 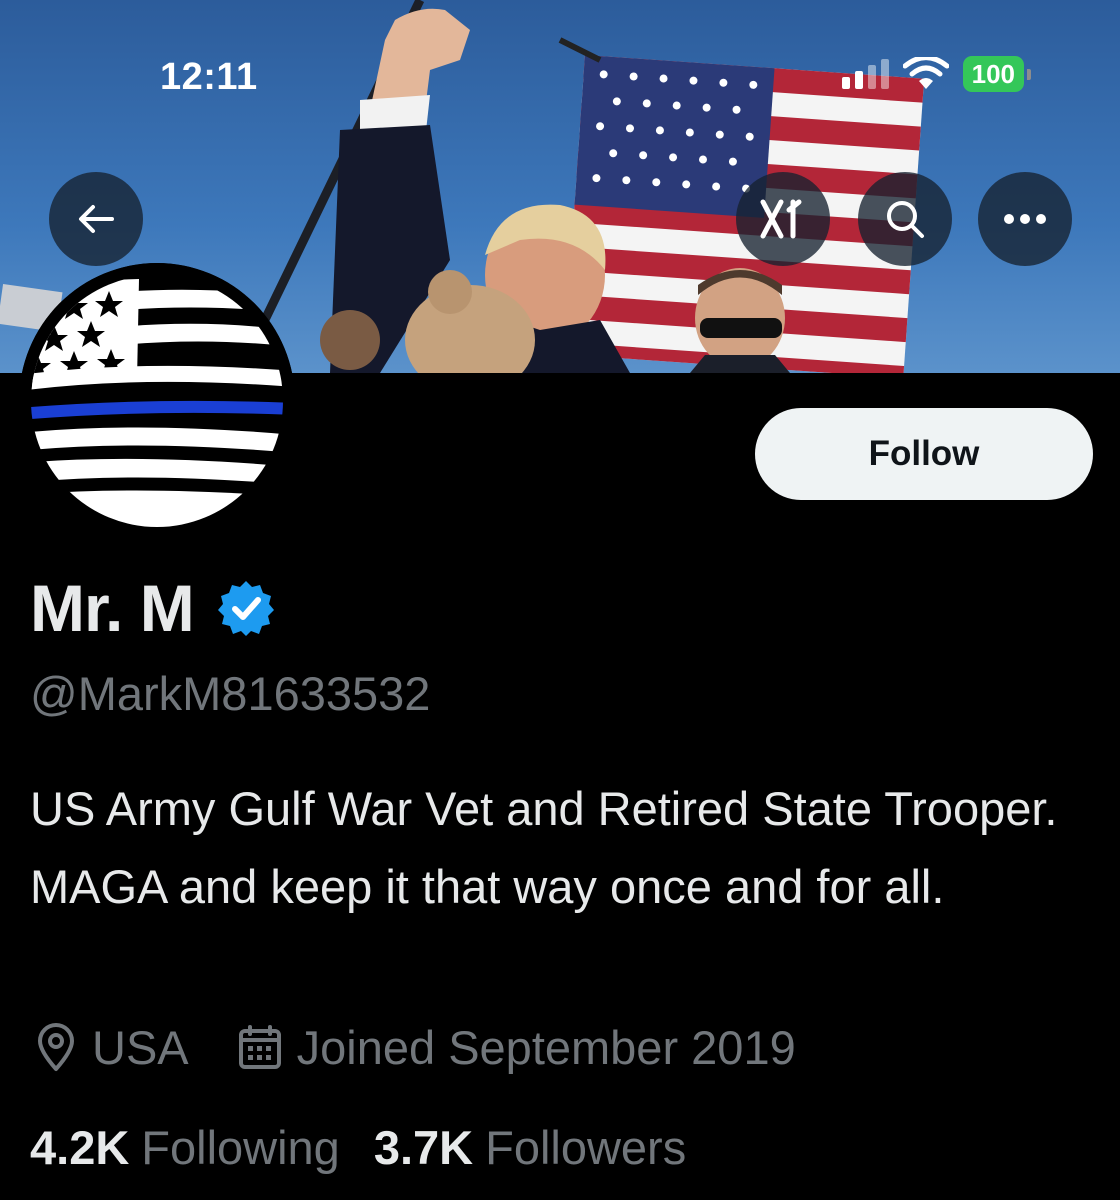 What do you see at coordinates (112, 608) in the screenshot?
I see `display-name: Mr. M` at bounding box center [112, 608].